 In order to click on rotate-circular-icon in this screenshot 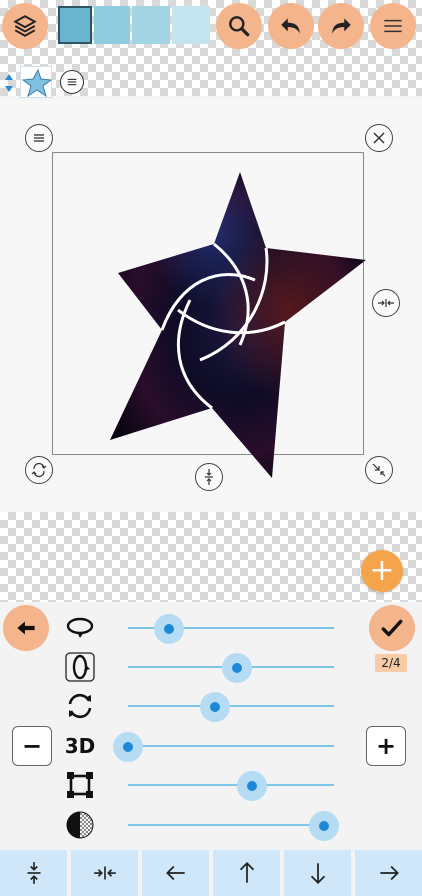, I will do `click(80, 706)`.